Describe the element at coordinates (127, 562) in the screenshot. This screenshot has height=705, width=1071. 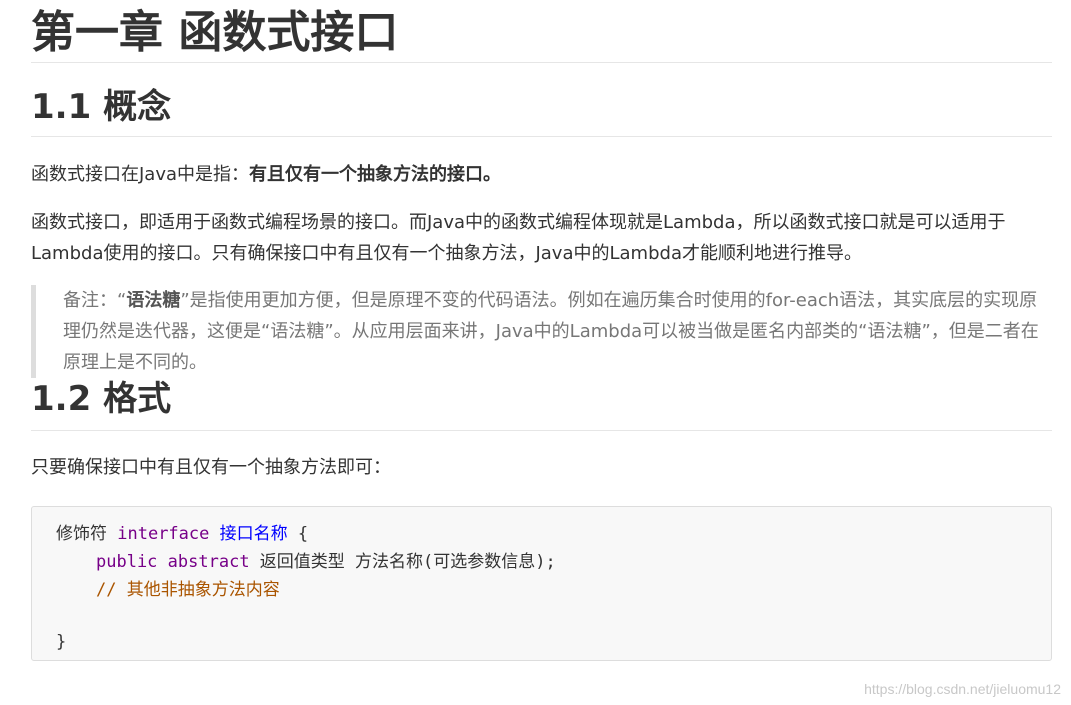
I see `code-keyword-public: public` at that location.